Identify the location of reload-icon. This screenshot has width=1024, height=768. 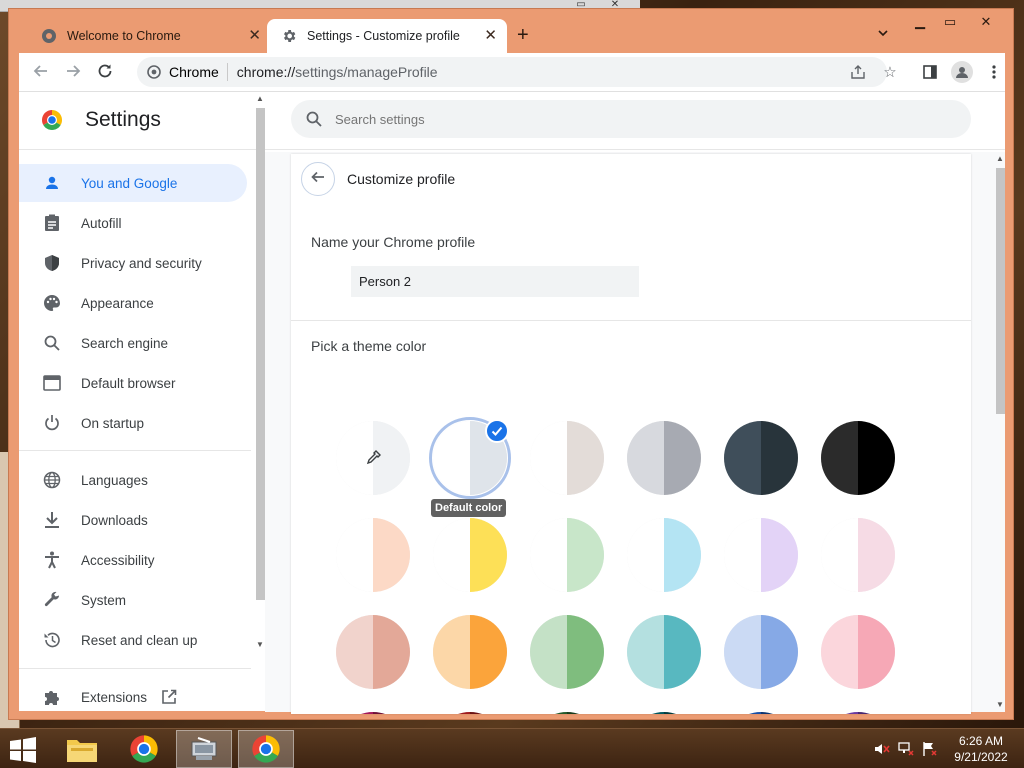
(105, 72).